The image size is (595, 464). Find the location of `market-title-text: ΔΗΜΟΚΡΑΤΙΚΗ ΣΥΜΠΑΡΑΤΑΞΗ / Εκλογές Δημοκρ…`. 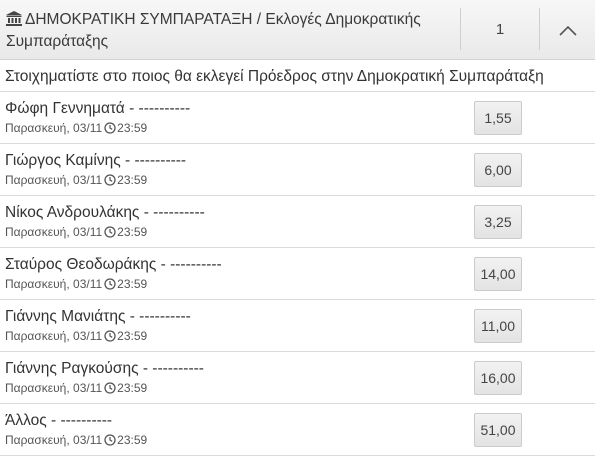

market-title-text: ΔΗΜΟΚΡΑΤΙΚΗ ΣΥΜΠΑΡΑΤΑΞΗ / Εκλογές Δημοκρ… is located at coordinates (213, 30).